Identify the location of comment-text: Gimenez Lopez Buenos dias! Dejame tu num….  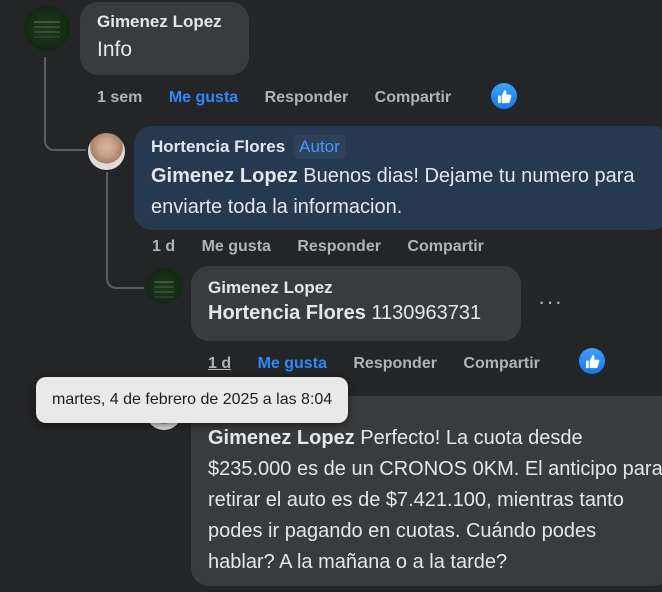
(402, 192).